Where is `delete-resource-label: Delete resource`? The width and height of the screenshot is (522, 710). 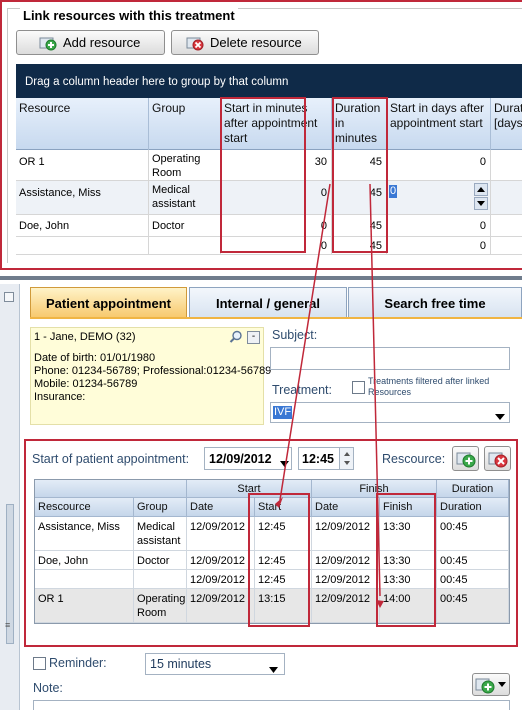
delete-resource-label: Delete resource is located at coordinates (256, 42).